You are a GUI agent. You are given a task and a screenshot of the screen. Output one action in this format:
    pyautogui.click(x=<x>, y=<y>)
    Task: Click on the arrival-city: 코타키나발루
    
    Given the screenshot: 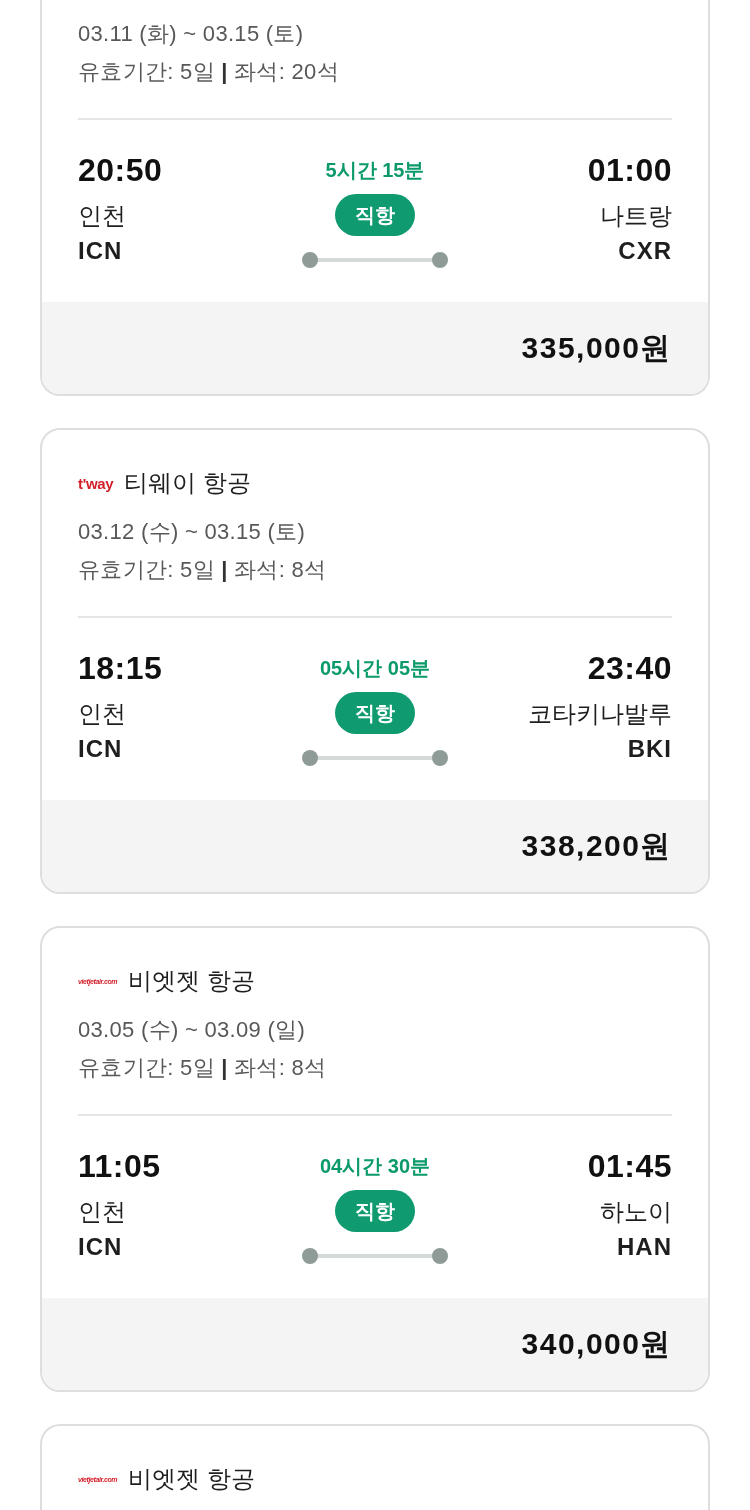 What is the action you would take?
    pyautogui.click(x=600, y=714)
    